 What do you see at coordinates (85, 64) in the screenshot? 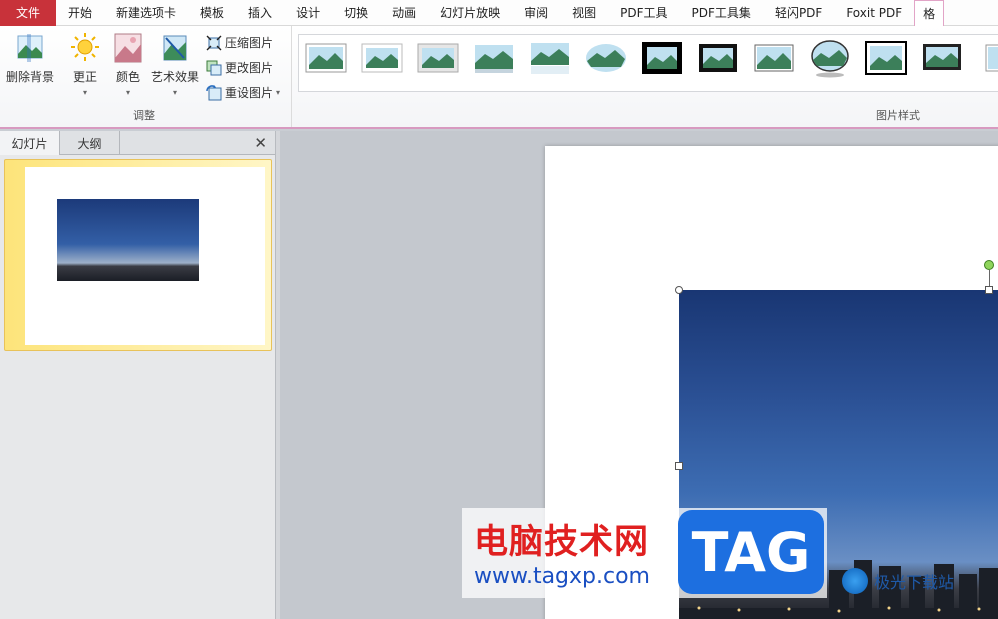
I see `correct-button: 更正 ▾` at bounding box center [85, 64].